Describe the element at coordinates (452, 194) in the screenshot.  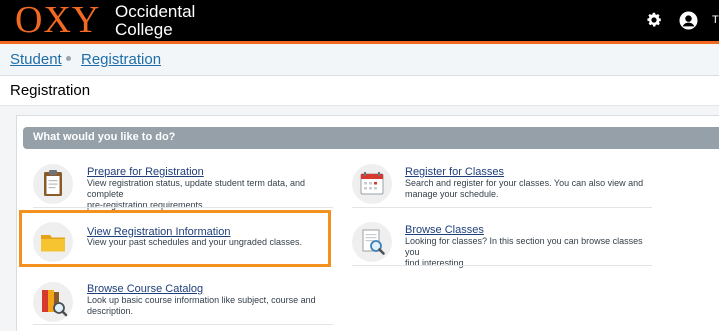
I see `register-desc-line-2: manage your schedule.` at that location.